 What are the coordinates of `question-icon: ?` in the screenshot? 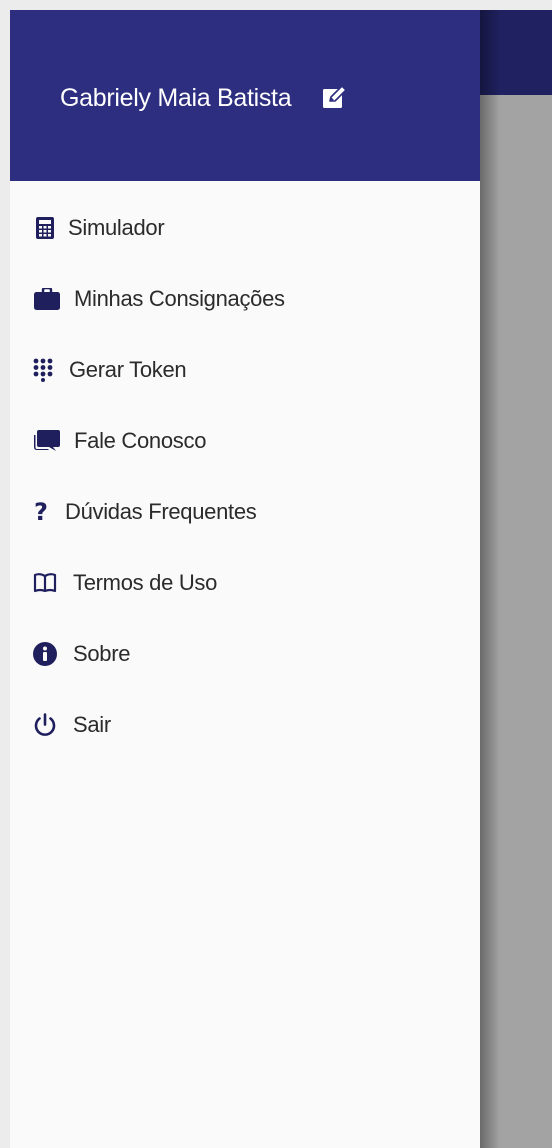 It's located at (41, 512).